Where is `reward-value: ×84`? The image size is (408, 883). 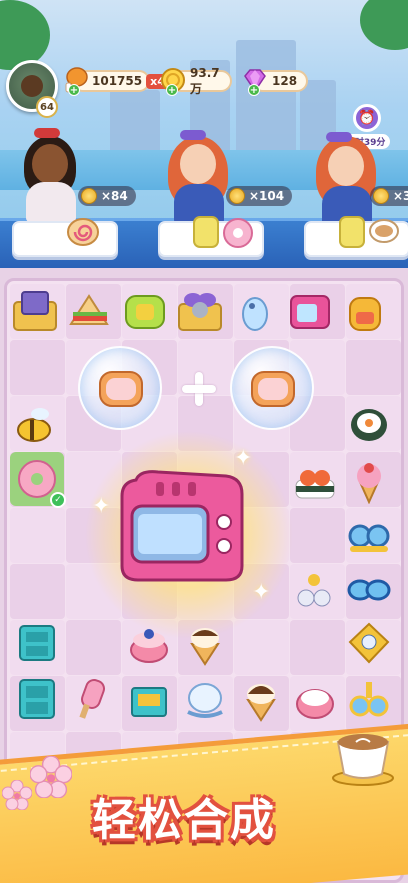
reward-value: ×84 is located at coordinates (114, 196).